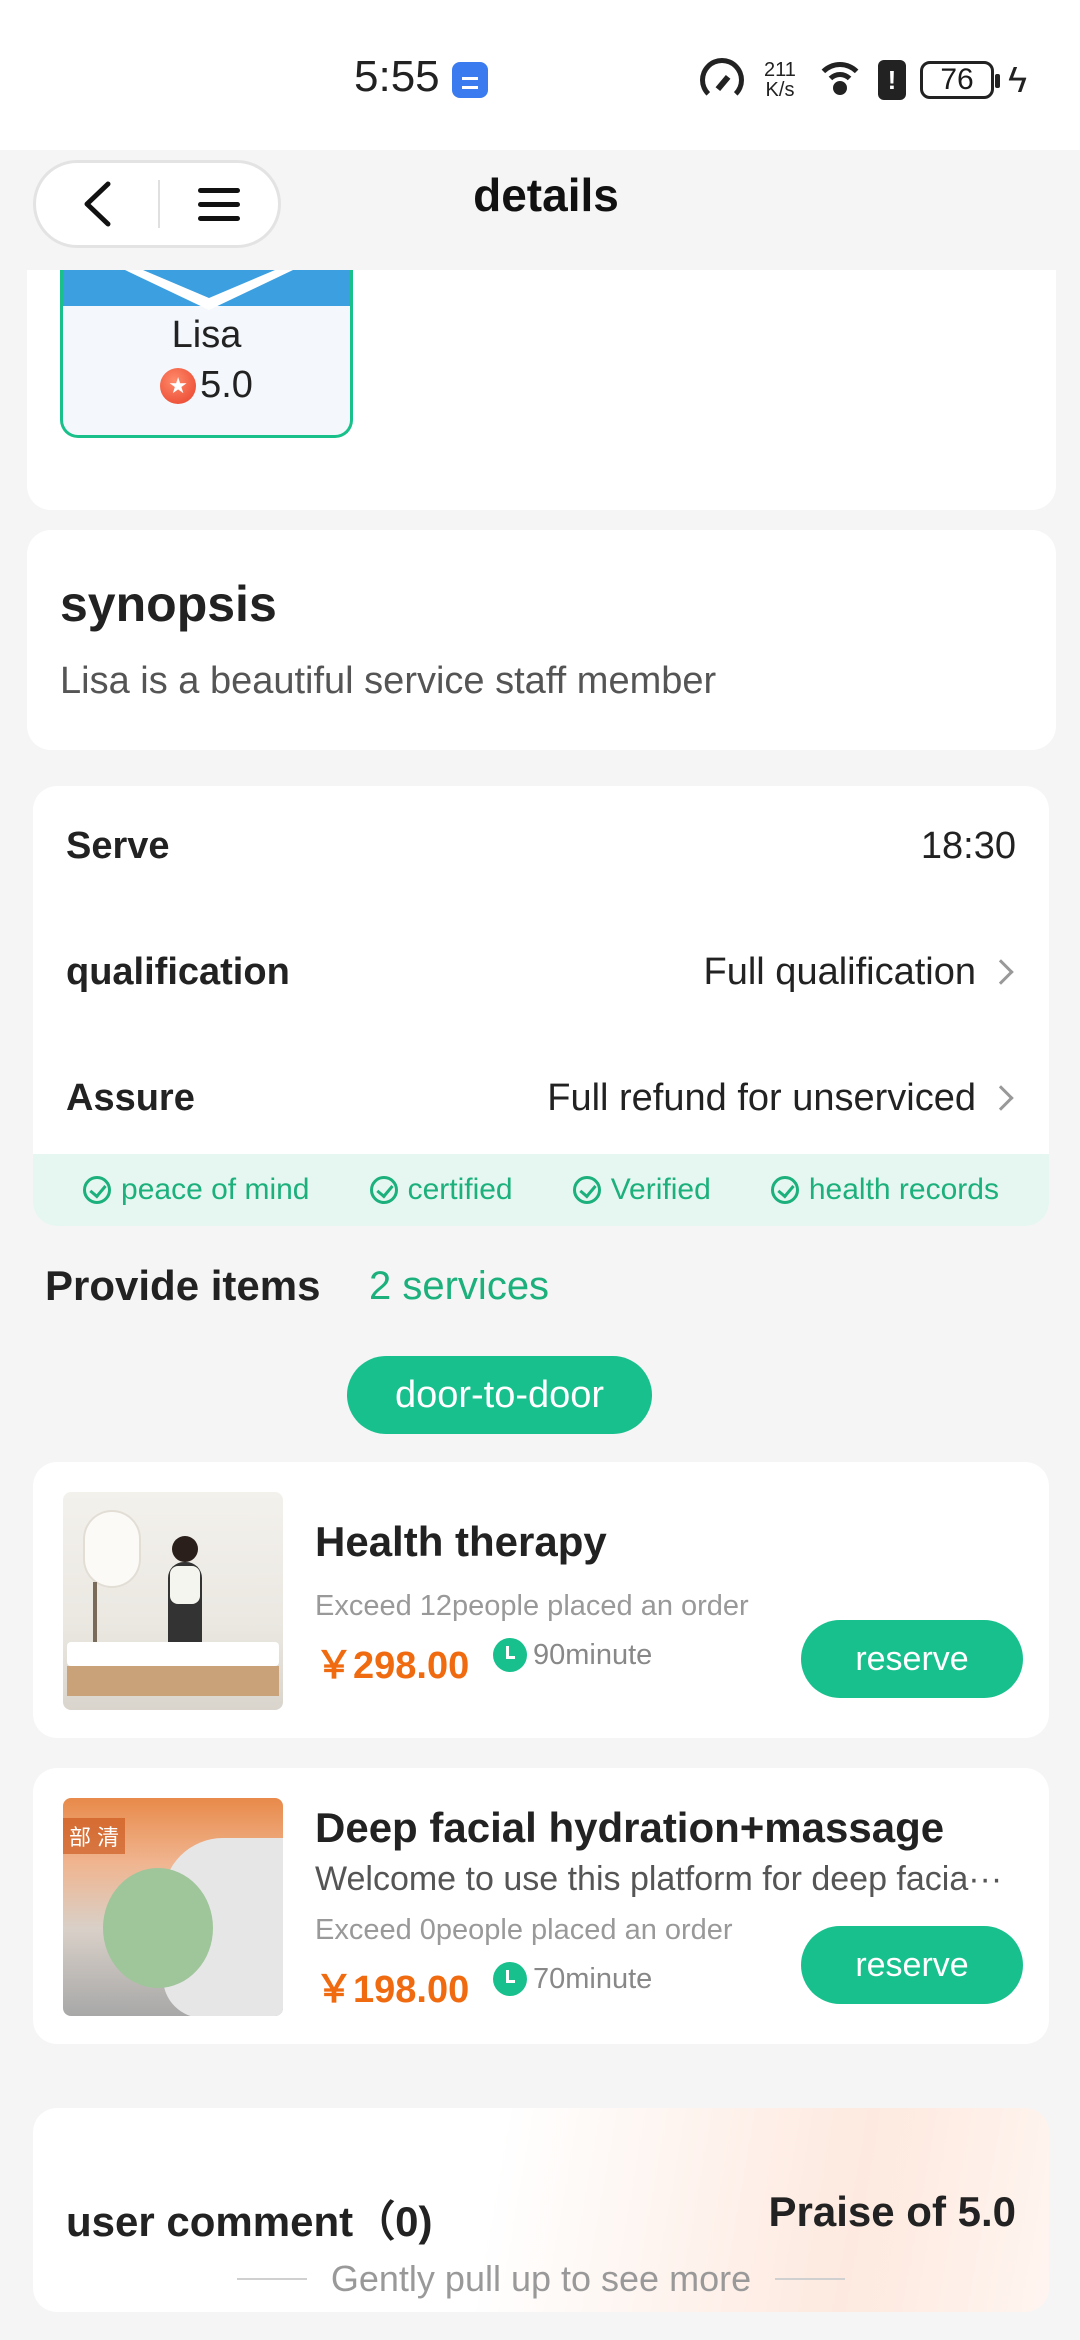 The width and height of the screenshot is (1080, 2340). Describe the element at coordinates (593, 1978) in the screenshot. I see `service-duration-value: 70minute` at that location.